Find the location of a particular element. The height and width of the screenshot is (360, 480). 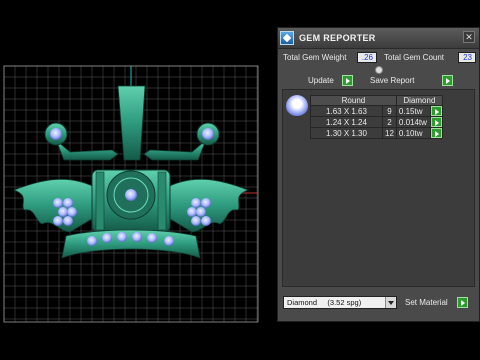

gem-size: 1.63 X 1.63 is located at coordinates (346, 111).